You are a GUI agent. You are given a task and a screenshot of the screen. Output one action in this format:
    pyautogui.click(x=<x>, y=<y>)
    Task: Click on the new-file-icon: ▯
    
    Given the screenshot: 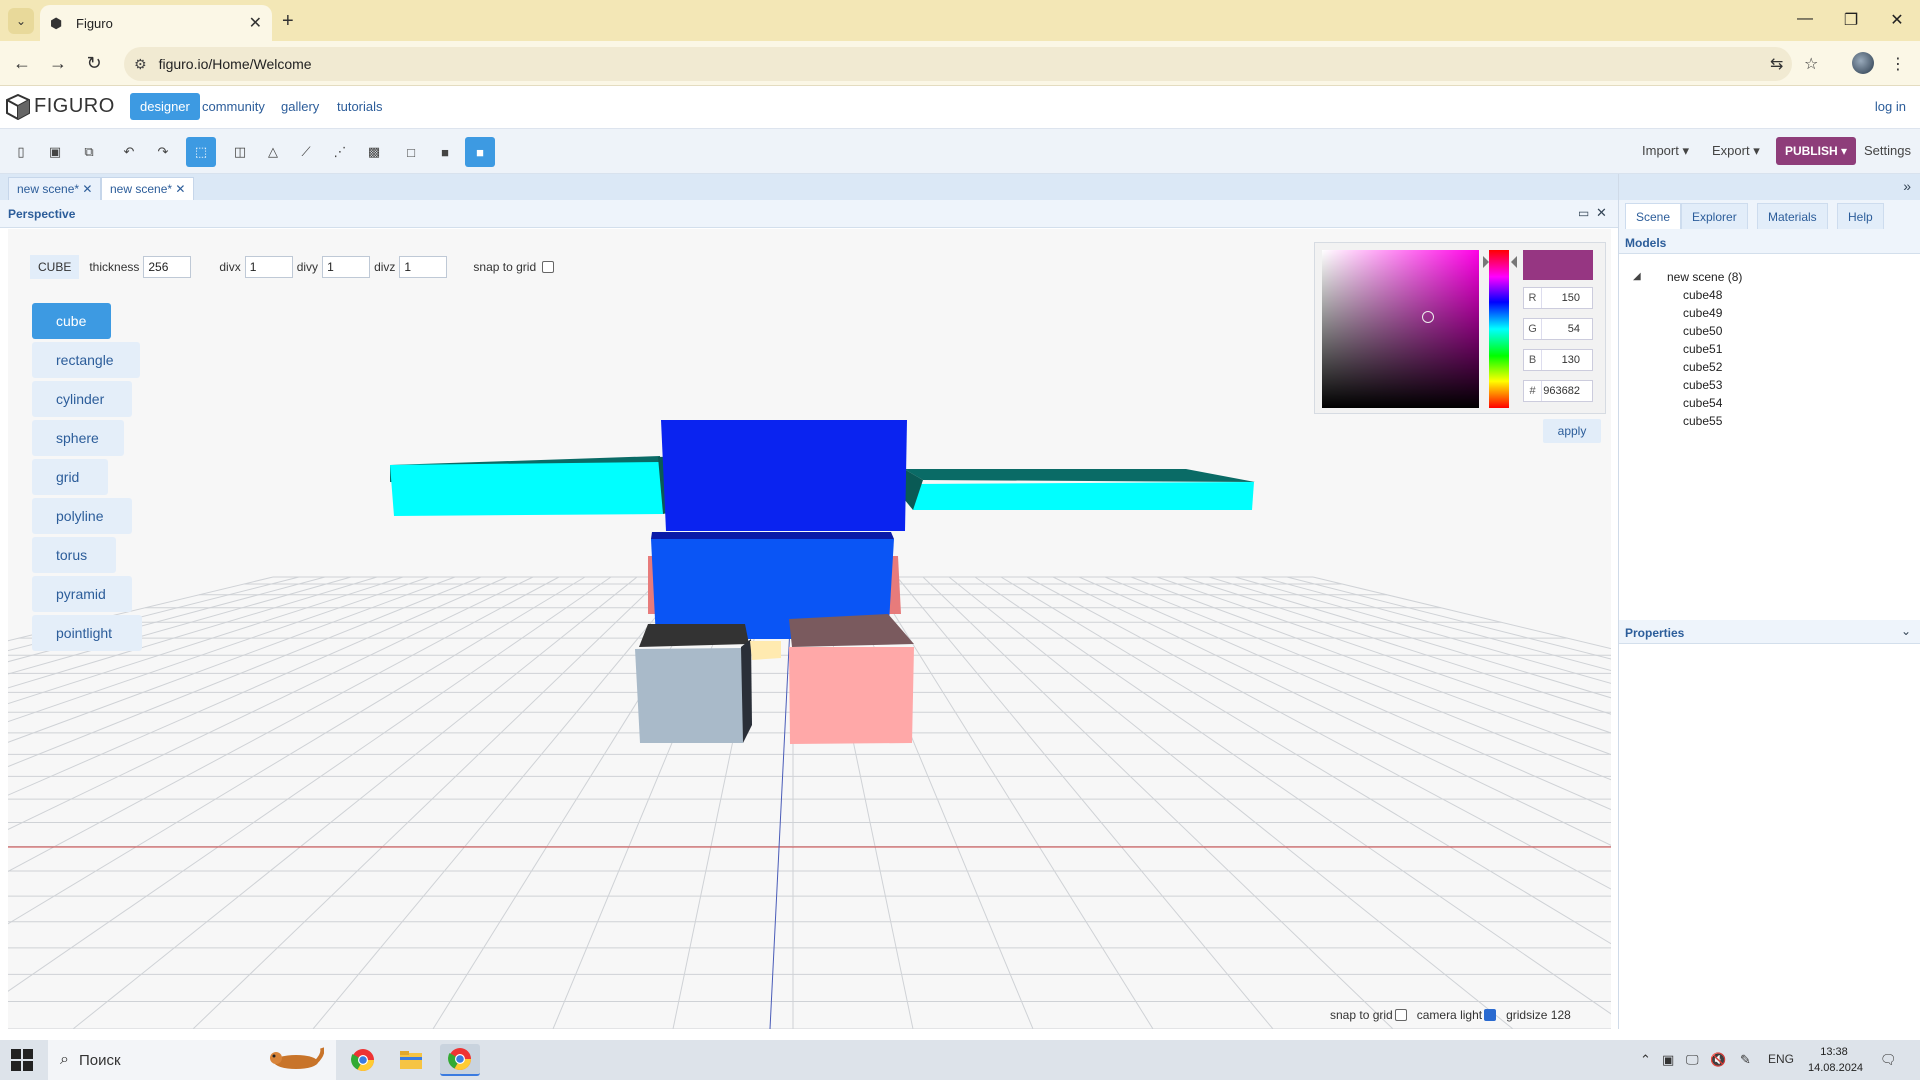 What is the action you would take?
    pyautogui.click(x=21, y=152)
    